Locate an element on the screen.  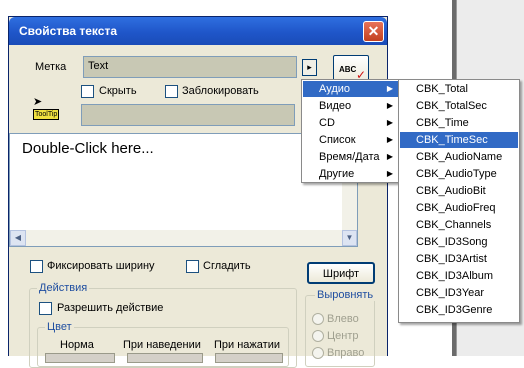
menu-item-list: Список ▶ is located at coordinates (351, 140).